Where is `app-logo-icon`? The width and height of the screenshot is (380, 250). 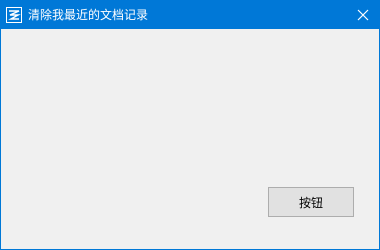 app-logo-icon is located at coordinates (14, 15).